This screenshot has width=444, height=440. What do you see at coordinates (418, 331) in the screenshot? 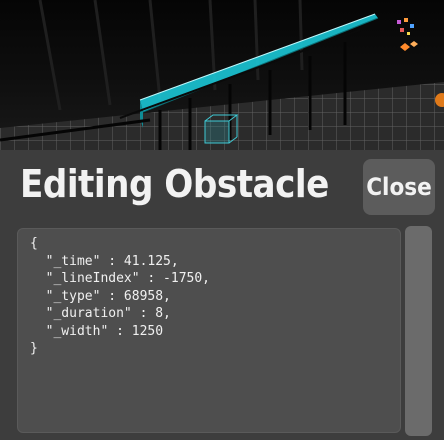
I see `editor-scrollbar` at bounding box center [418, 331].